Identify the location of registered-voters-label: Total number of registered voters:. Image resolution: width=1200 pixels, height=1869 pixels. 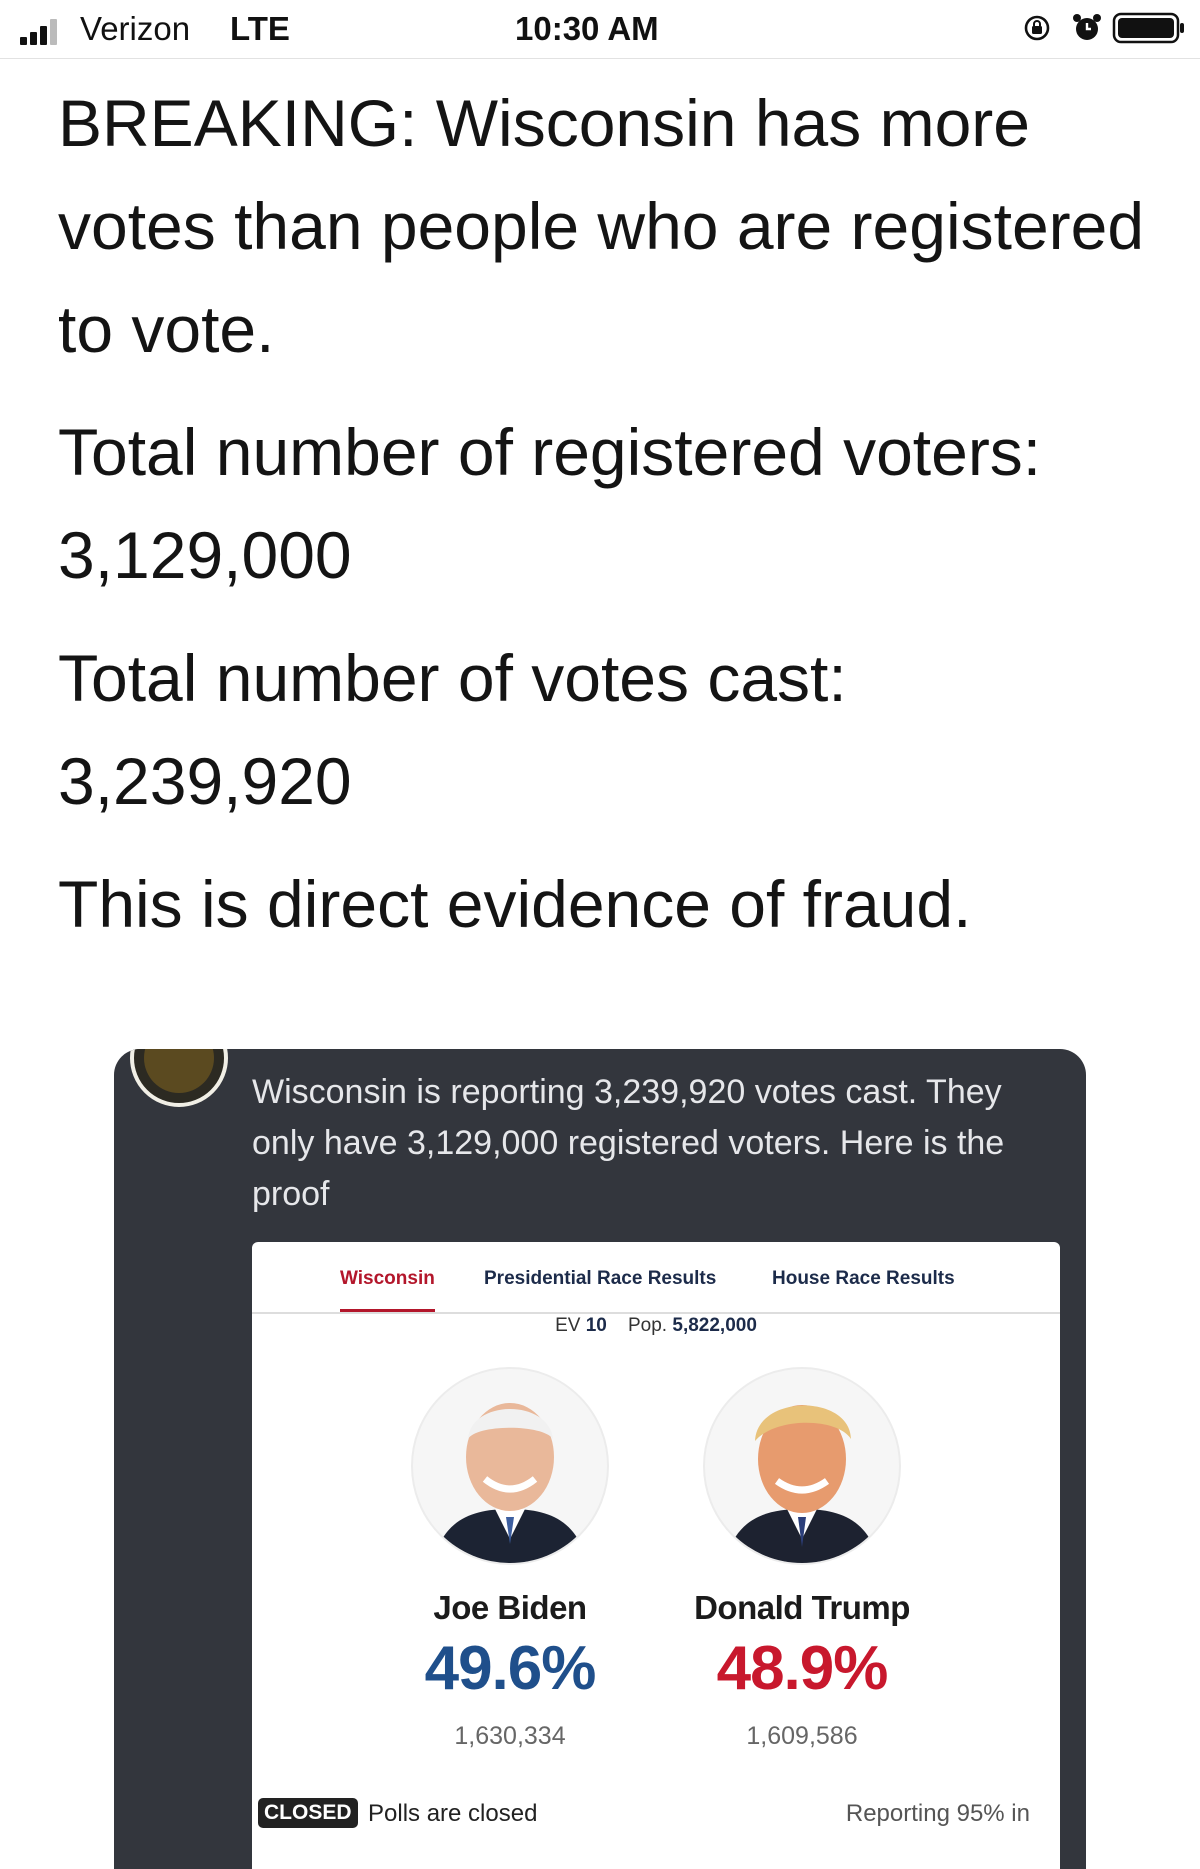
(550, 452).